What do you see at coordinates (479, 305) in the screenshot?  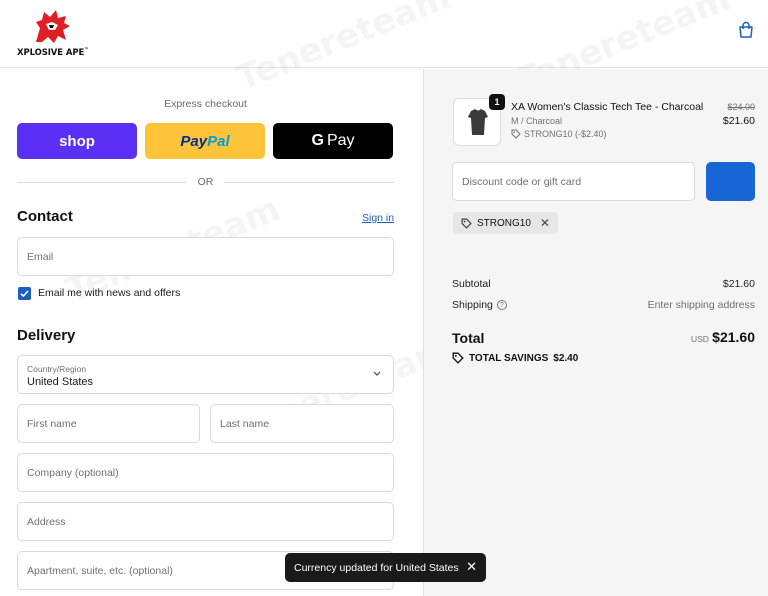 I see `shipping-label: Shipping?` at bounding box center [479, 305].